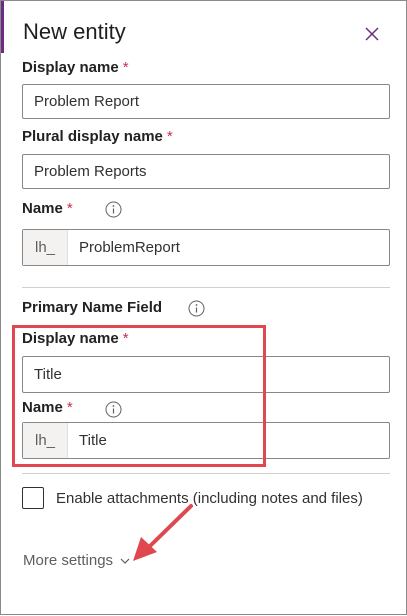  I want to click on accent-bar, so click(2, 27).